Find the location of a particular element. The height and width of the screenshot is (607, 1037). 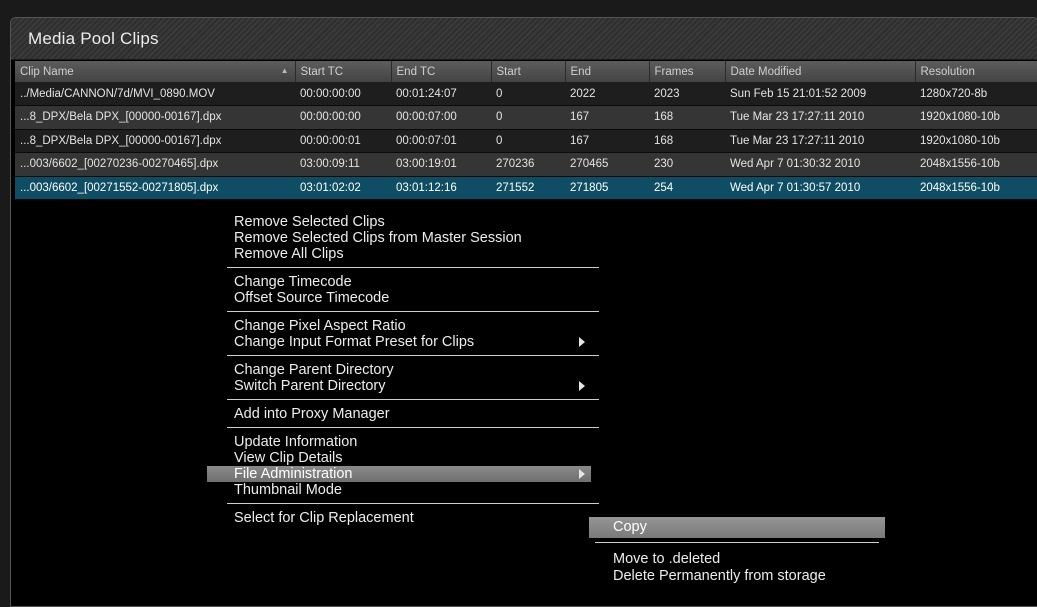

menu-item-label: File Administration is located at coordinates (293, 474).